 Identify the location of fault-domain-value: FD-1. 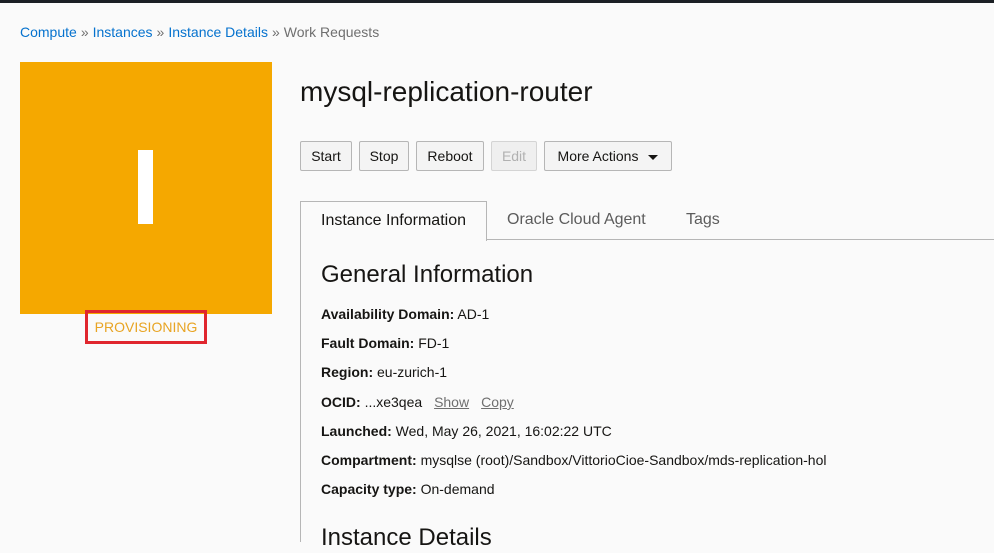
(434, 343).